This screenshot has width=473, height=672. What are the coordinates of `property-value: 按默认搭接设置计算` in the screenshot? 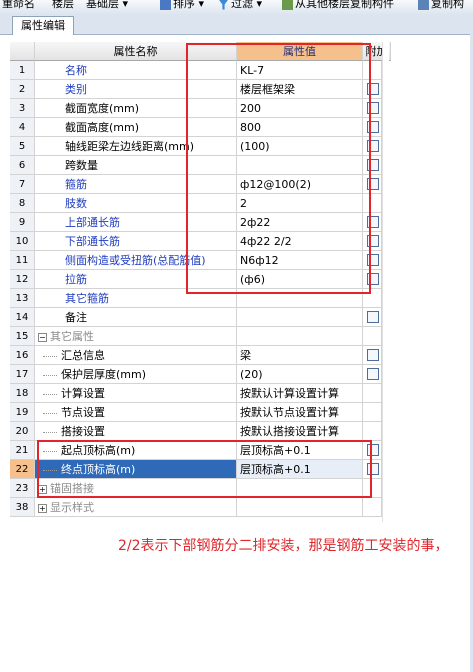 It's located at (300, 431).